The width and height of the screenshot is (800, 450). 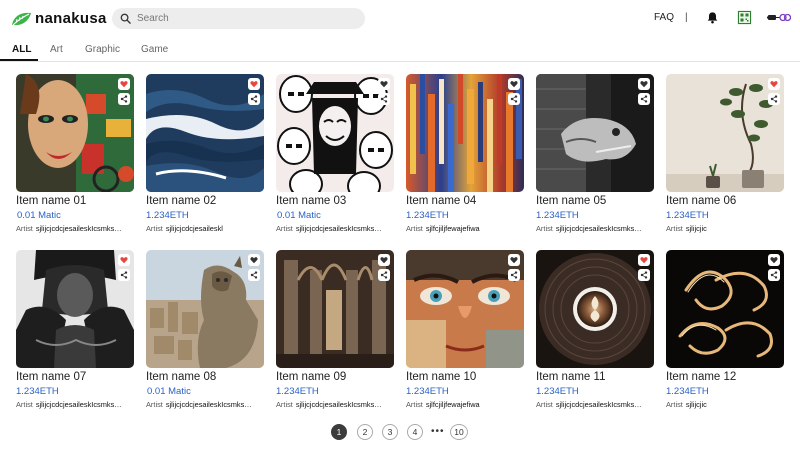 What do you see at coordinates (154, 49) in the screenshot?
I see `tab-game: Game` at bounding box center [154, 49].